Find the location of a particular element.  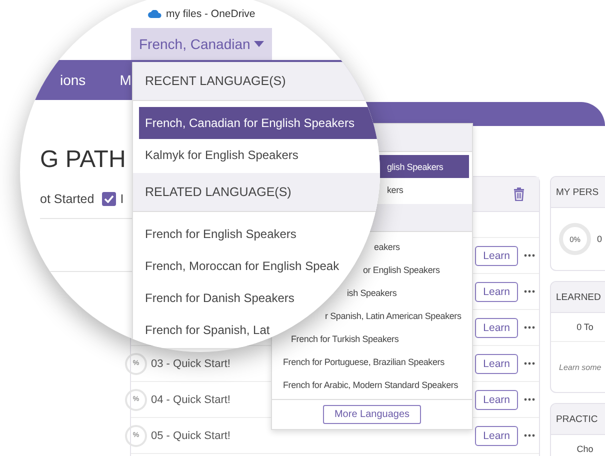

checkmark-icon is located at coordinates (109, 199).